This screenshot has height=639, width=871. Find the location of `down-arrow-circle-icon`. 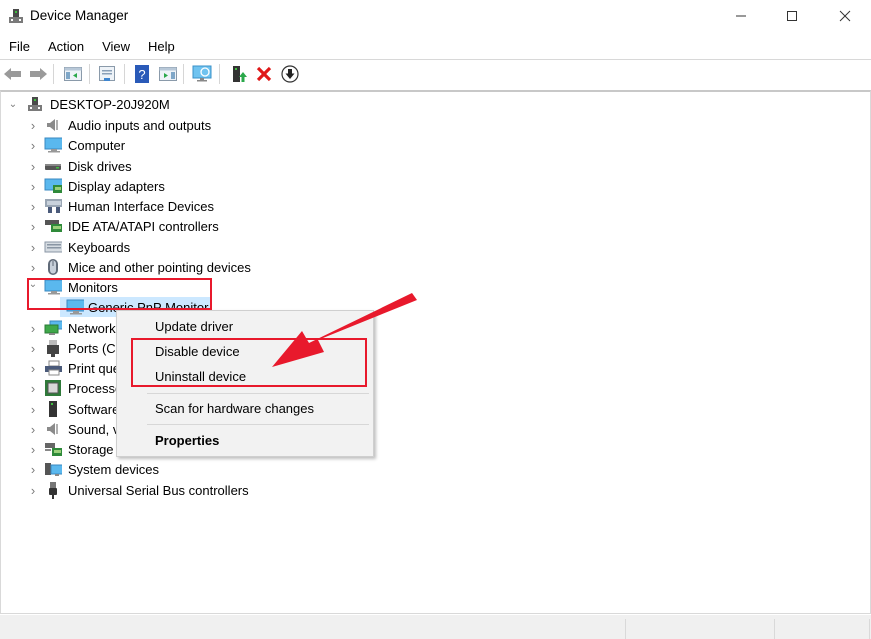

down-arrow-circle-icon is located at coordinates (290, 74).